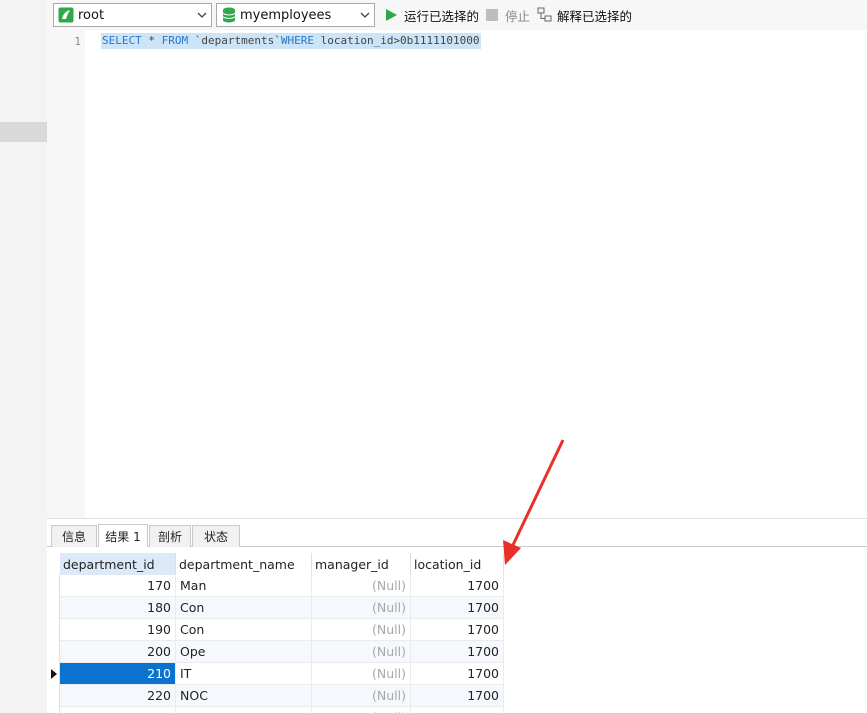  What do you see at coordinates (118, 564) in the screenshot?
I see `column-header-department-id: department_id` at bounding box center [118, 564].